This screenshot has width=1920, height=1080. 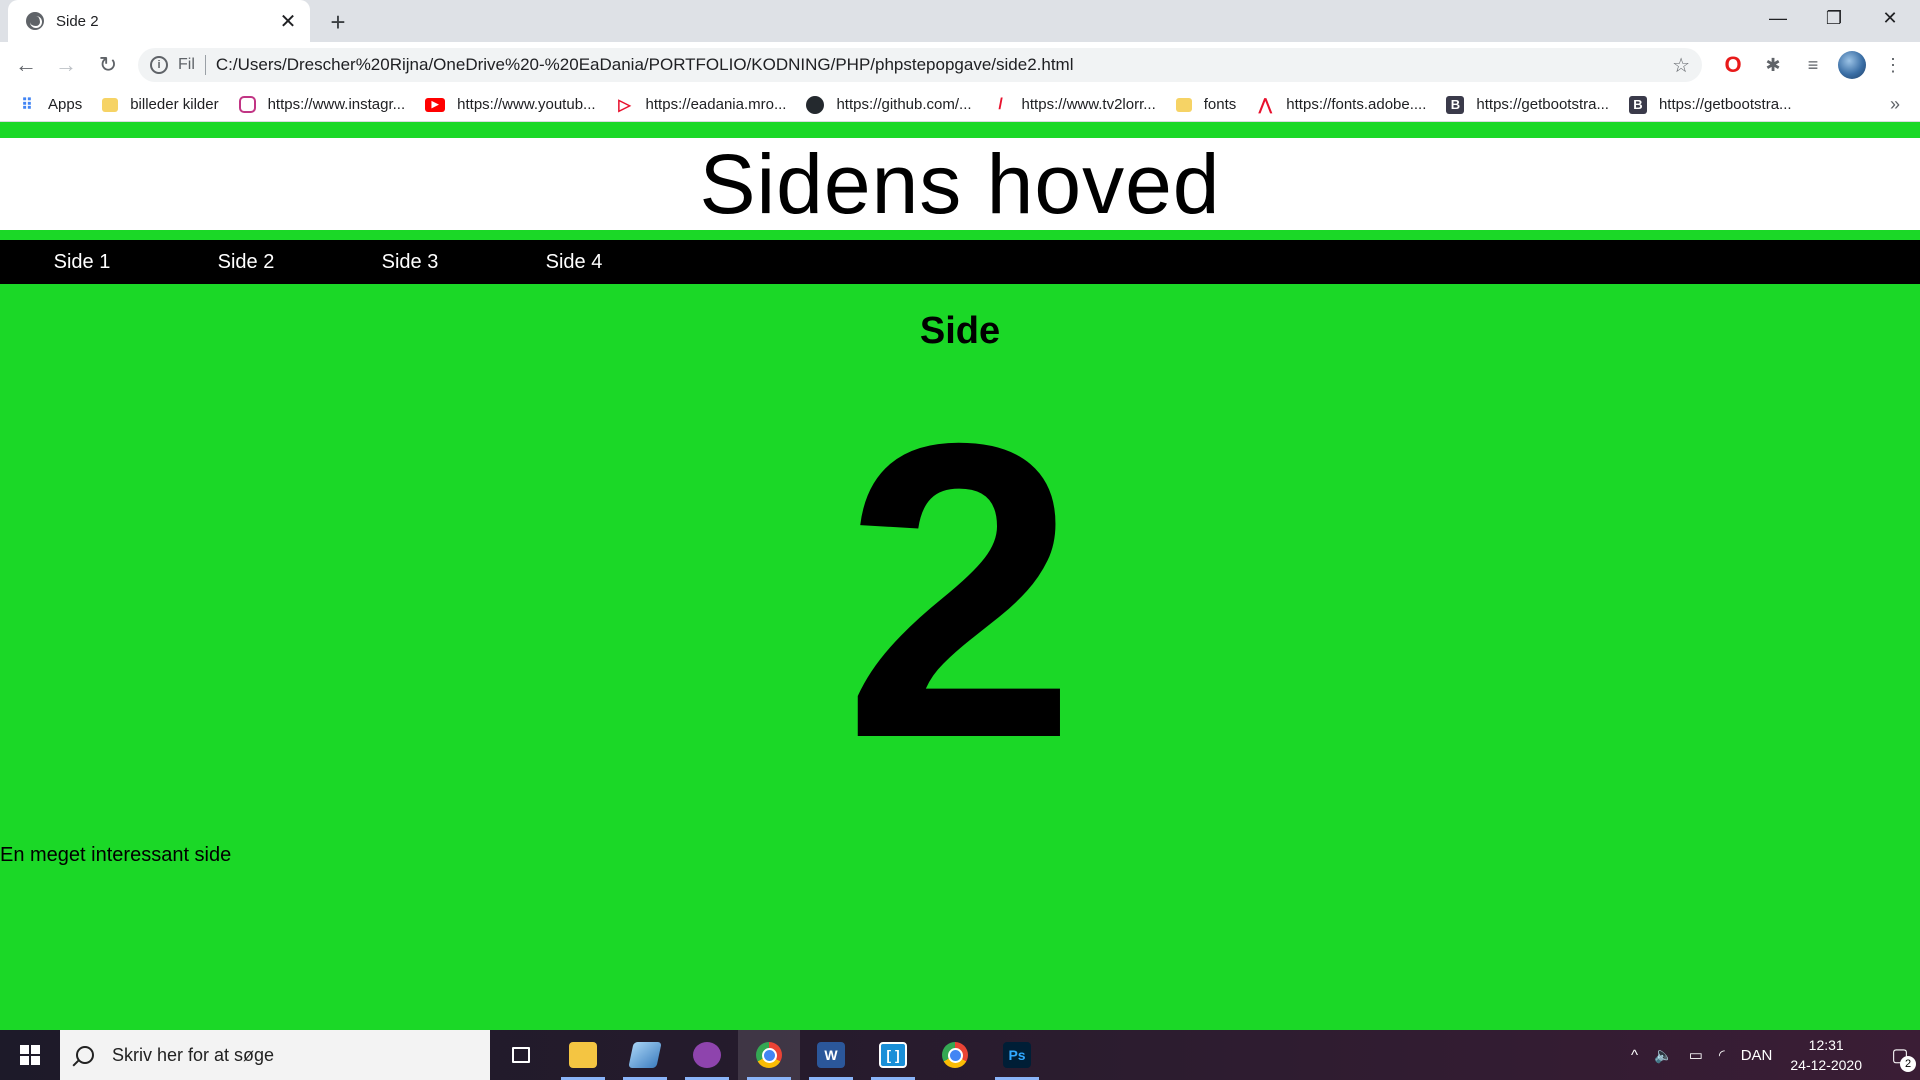 What do you see at coordinates (624, 105) in the screenshot?
I see `mro-icon: ▷` at bounding box center [624, 105].